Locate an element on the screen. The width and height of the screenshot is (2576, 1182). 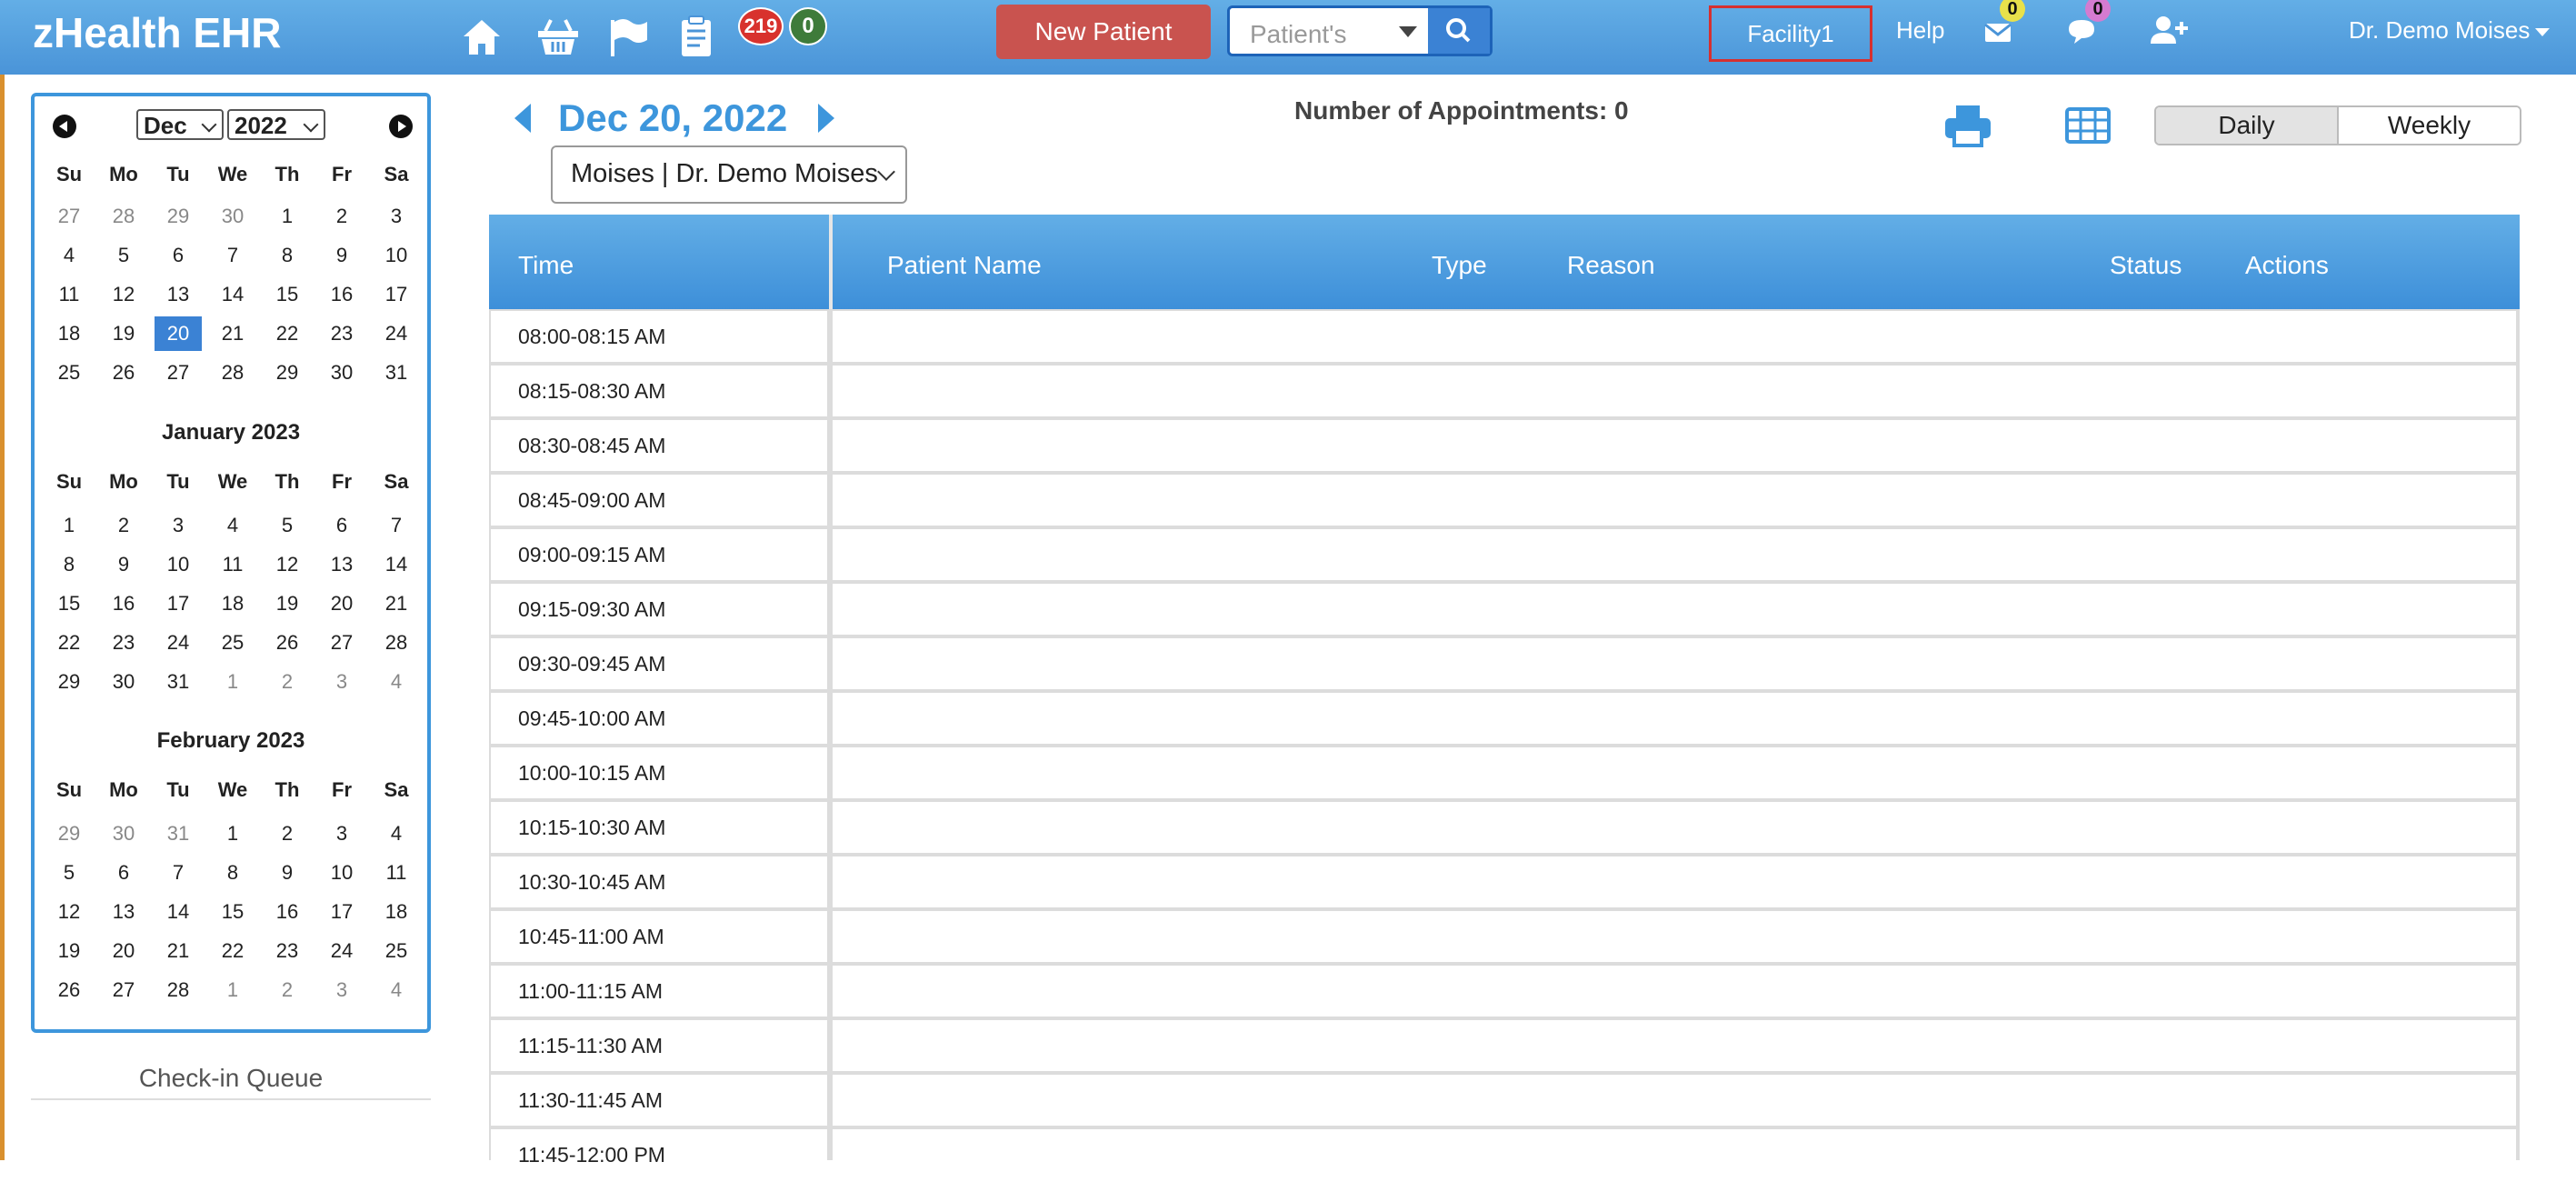
print-icon is located at coordinates (1967, 125).